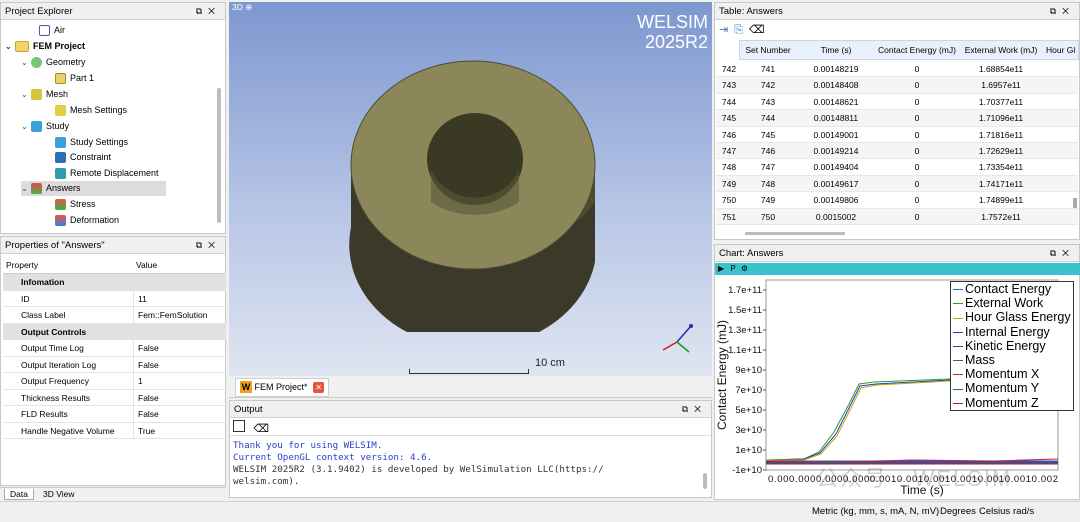 The width and height of the screenshot is (1080, 522). I want to click on column-header: Time (s), so click(836, 50).